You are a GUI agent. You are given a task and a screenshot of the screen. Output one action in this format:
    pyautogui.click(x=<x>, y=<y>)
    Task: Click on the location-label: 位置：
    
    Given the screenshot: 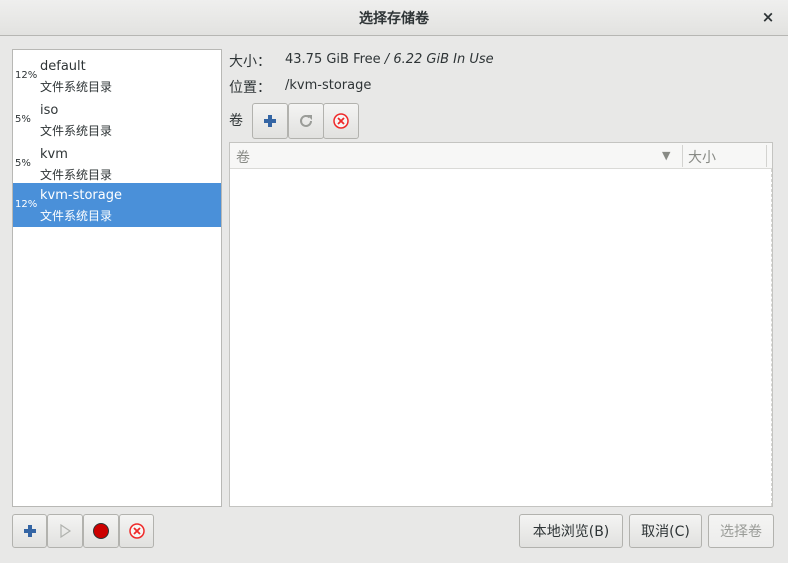 What is the action you would take?
    pyautogui.click(x=250, y=88)
    